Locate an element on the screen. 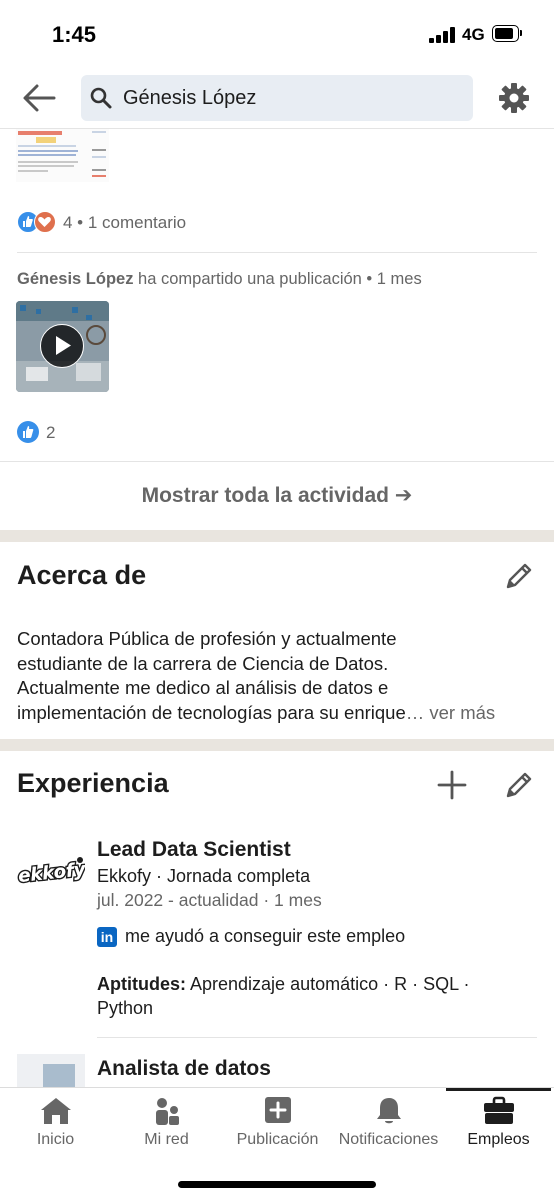 The height and width of the screenshot is (1201, 554). nav-label: Inicio is located at coordinates (55, 1139).